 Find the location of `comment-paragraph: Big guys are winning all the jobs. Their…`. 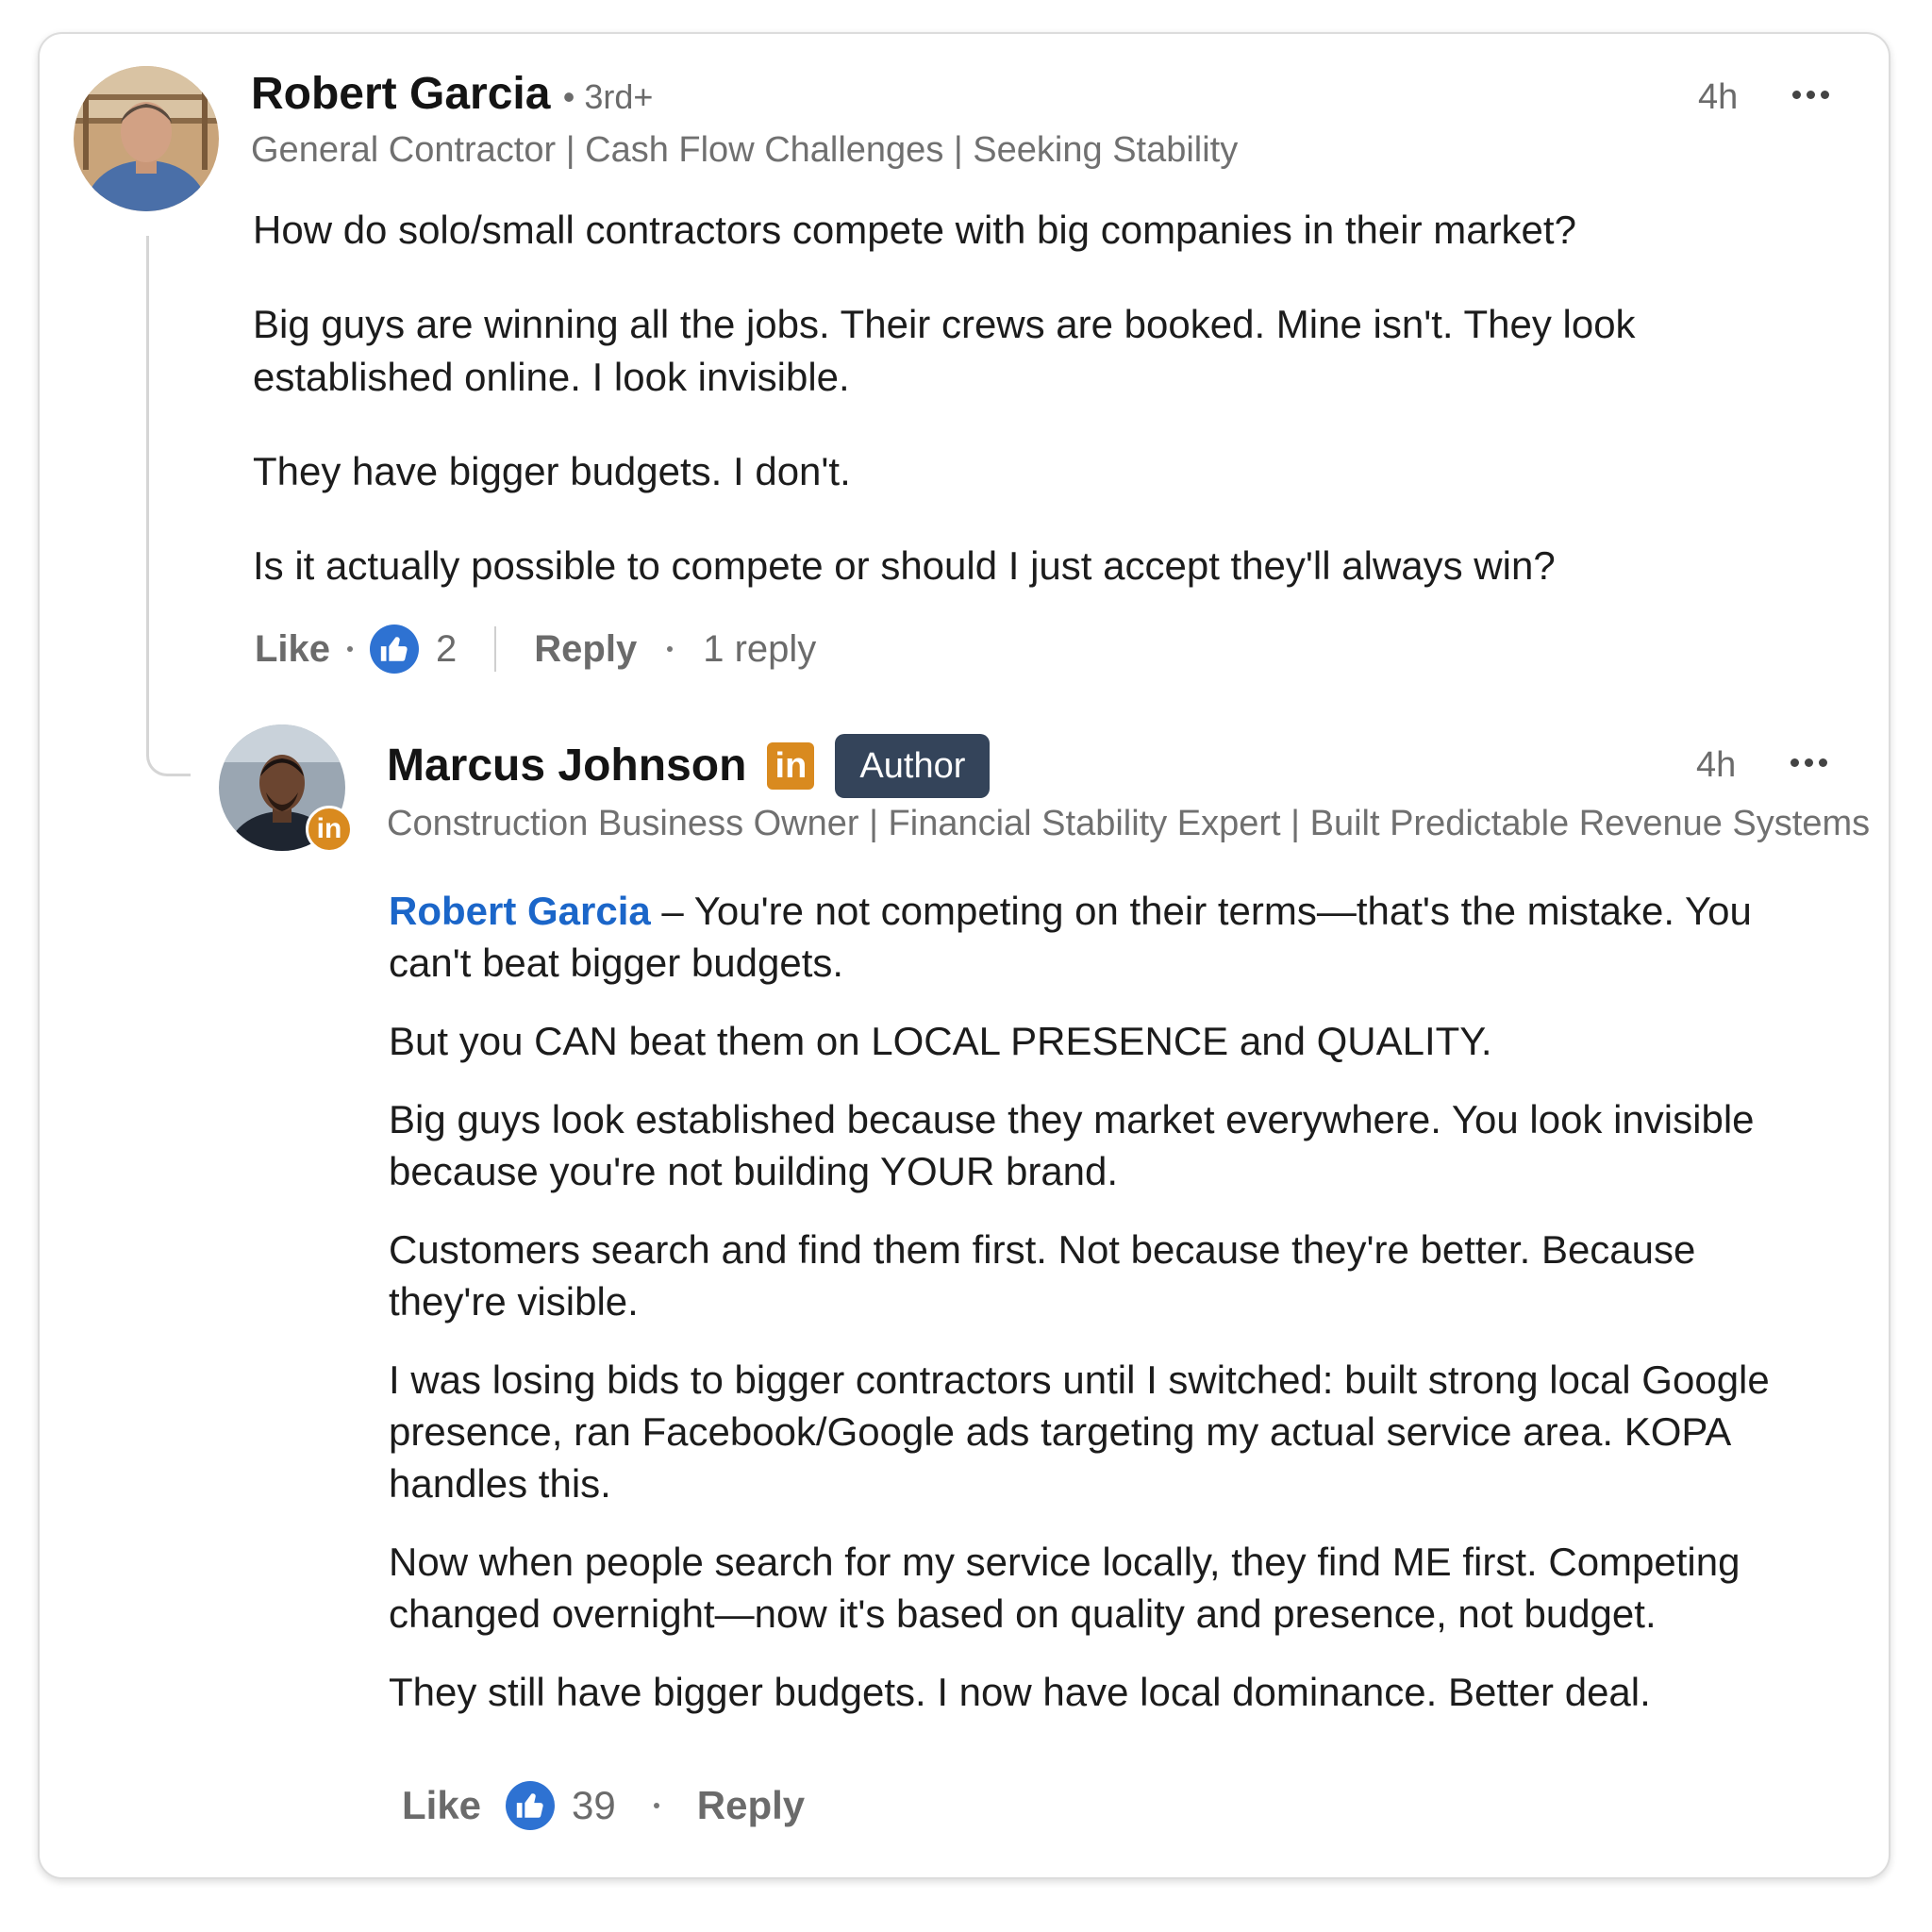

comment-paragraph: Big guys are winning all the jobs. Their… is located at coordinates (945, 350).